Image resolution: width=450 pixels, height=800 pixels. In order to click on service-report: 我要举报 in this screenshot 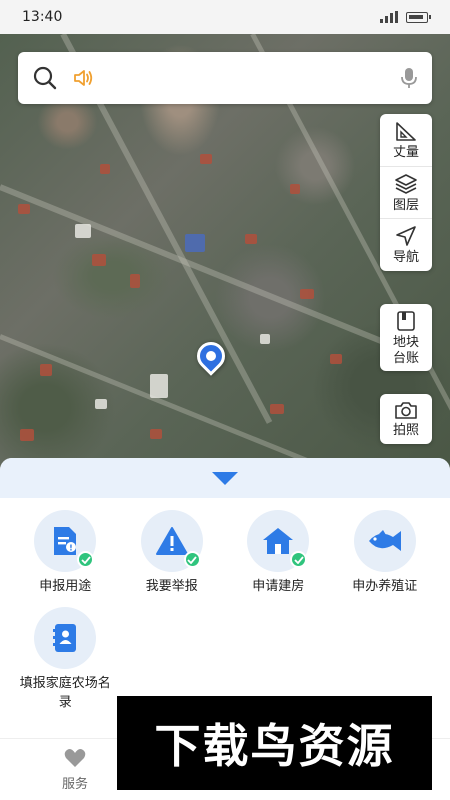, I will do `click(172, 553)`.